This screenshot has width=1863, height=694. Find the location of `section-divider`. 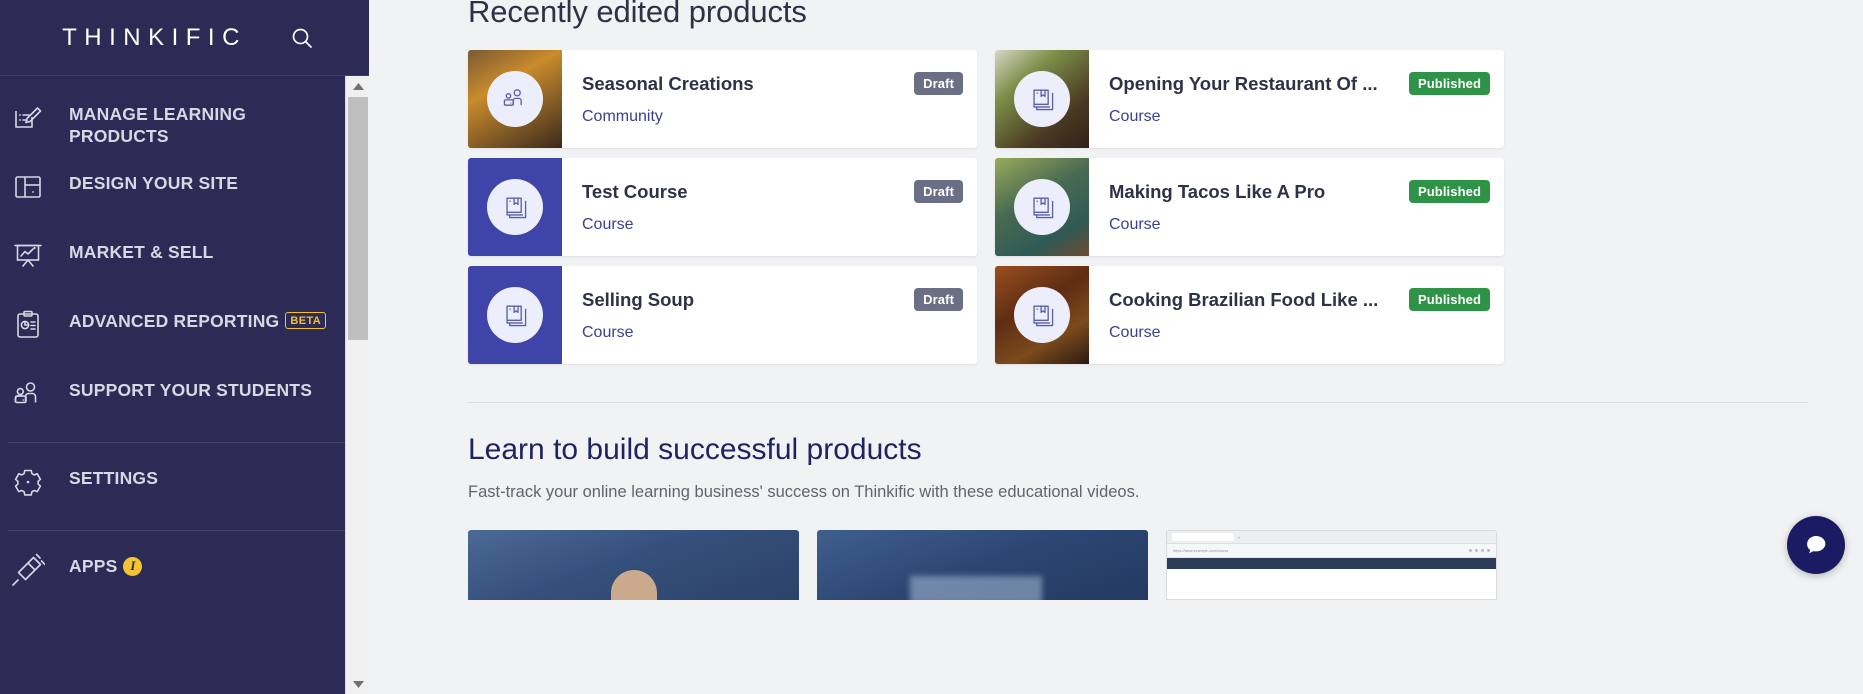

section-divider is located at coordinates (1138, 402).